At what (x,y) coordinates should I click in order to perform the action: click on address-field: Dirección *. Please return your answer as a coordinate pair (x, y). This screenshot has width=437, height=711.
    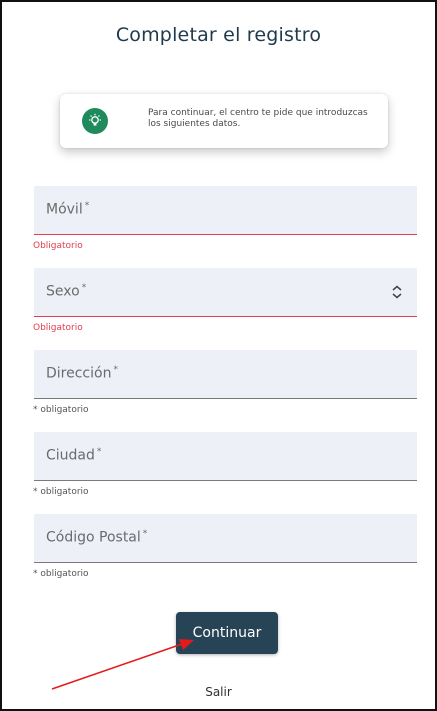
    Looking at the image, I should click on (225, 374).